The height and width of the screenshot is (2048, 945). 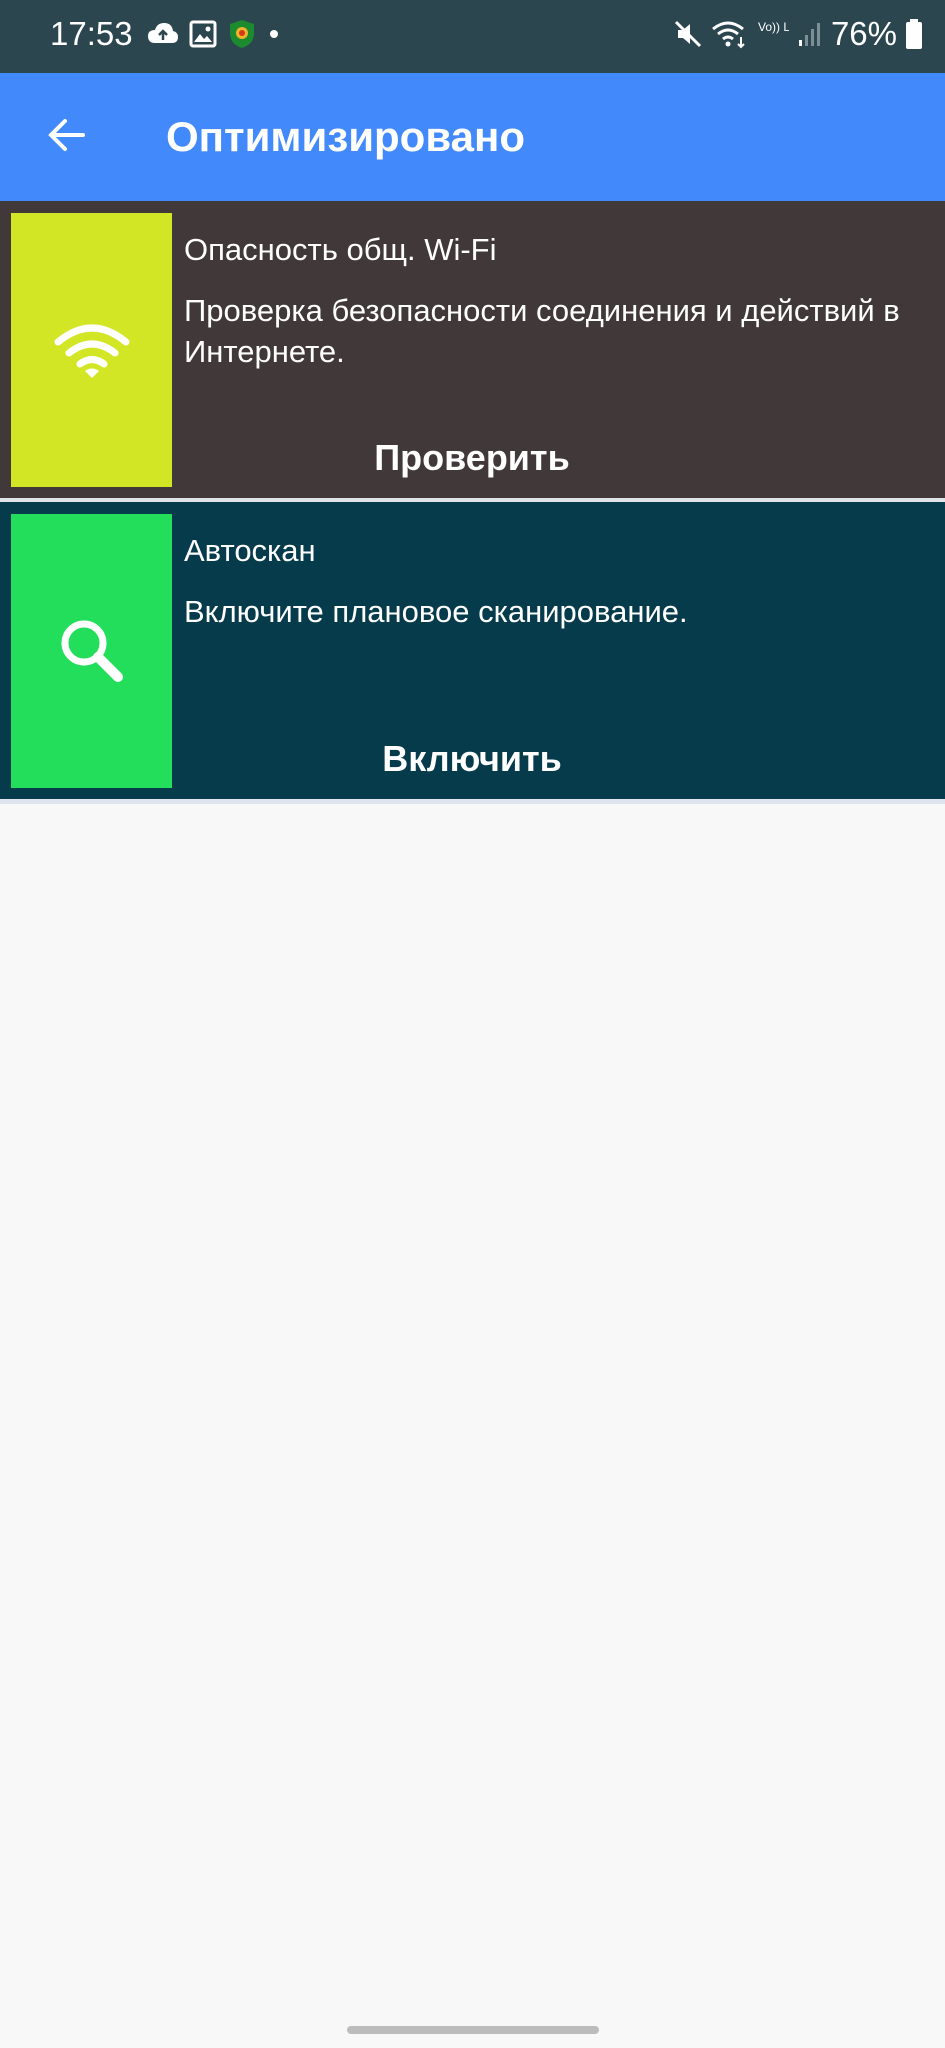 I want to click on wifi-icon, so click(x=91, y=351).